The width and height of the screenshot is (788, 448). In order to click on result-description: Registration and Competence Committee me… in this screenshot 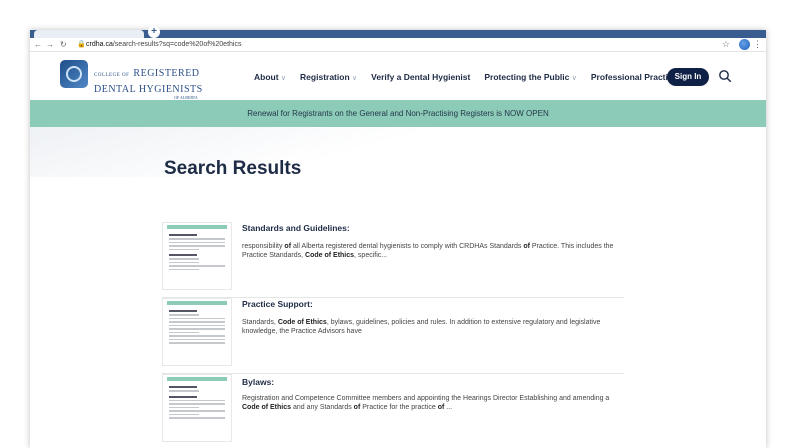, I will do `click(432, 403)`.